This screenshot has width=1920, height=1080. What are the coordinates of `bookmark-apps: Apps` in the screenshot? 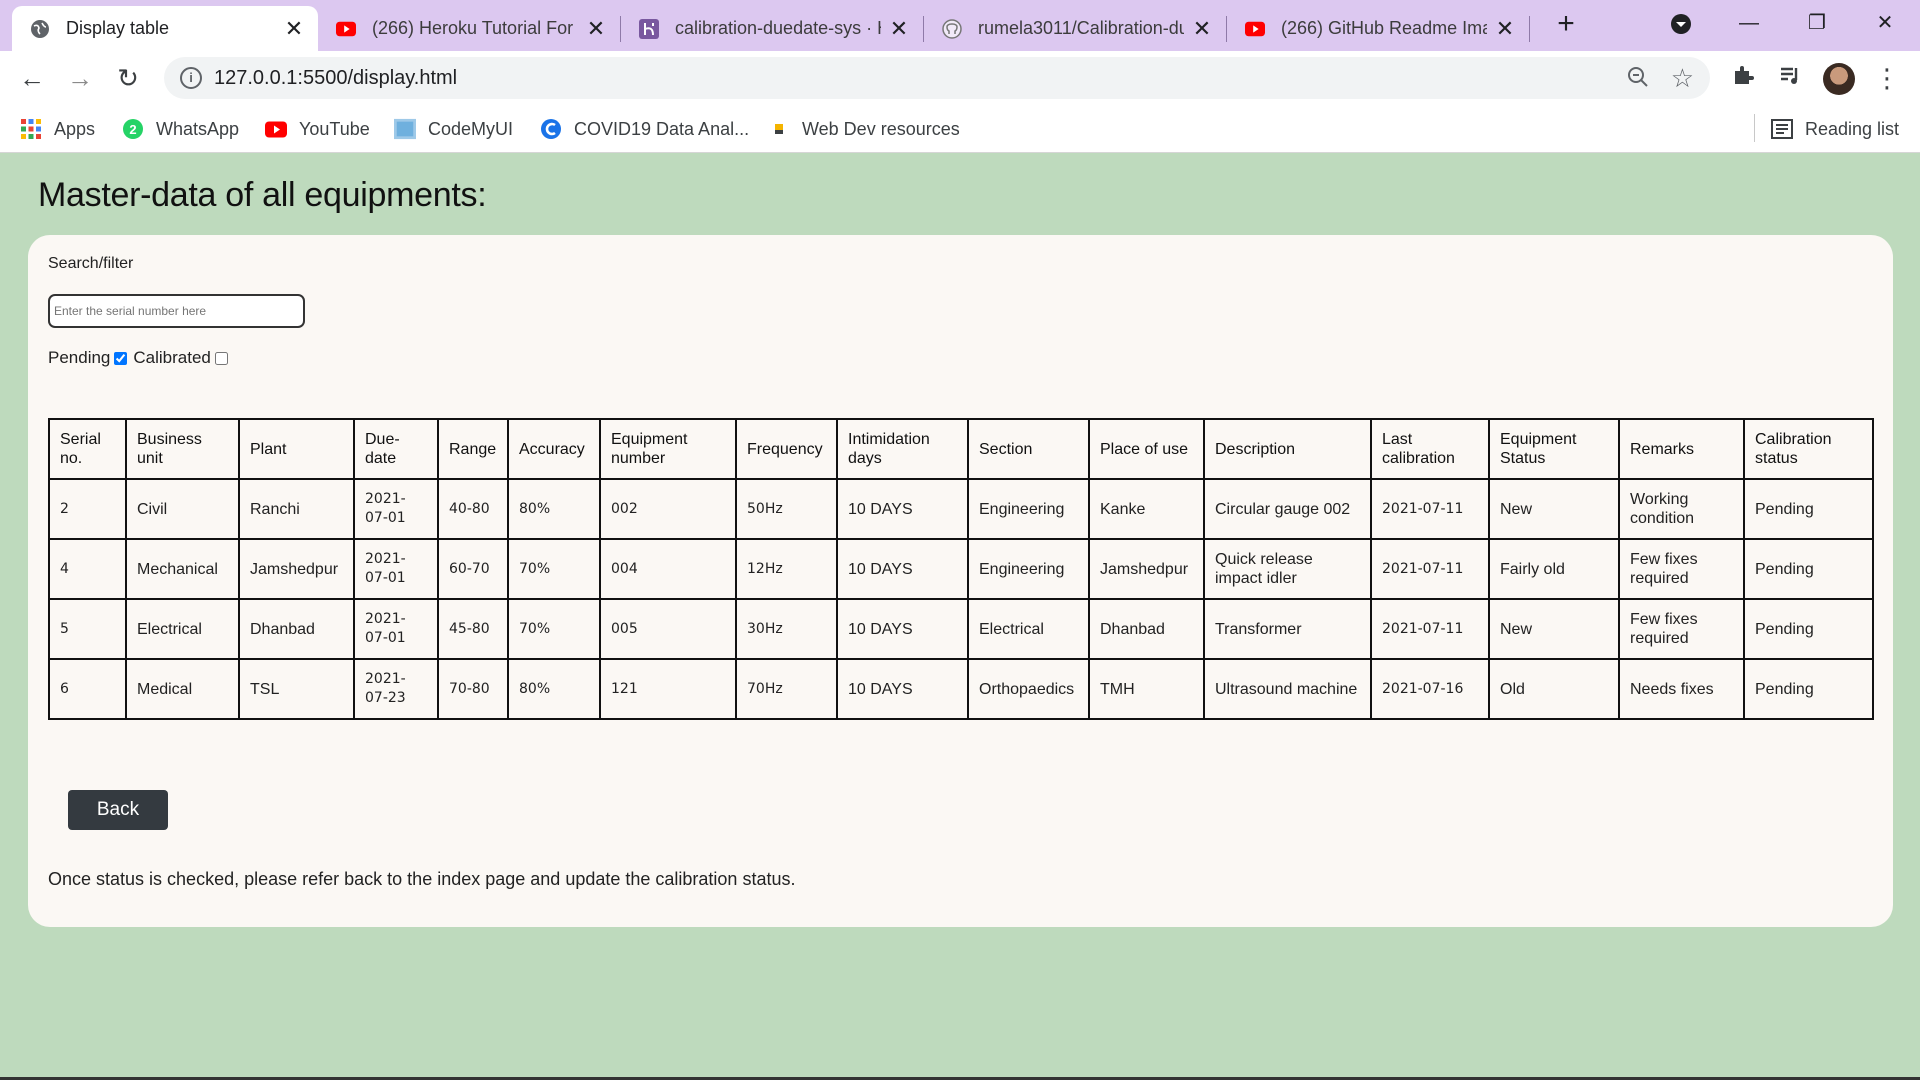 It's located at (57, 129).